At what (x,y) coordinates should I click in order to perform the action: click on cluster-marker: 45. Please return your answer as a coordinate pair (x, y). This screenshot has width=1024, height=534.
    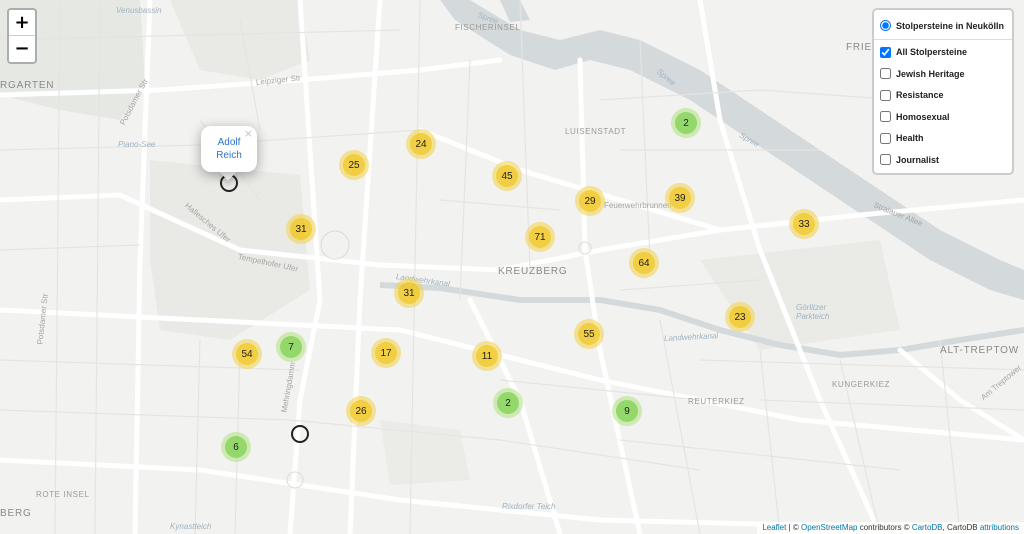
    Looking at the image, I should click on (507, 176).